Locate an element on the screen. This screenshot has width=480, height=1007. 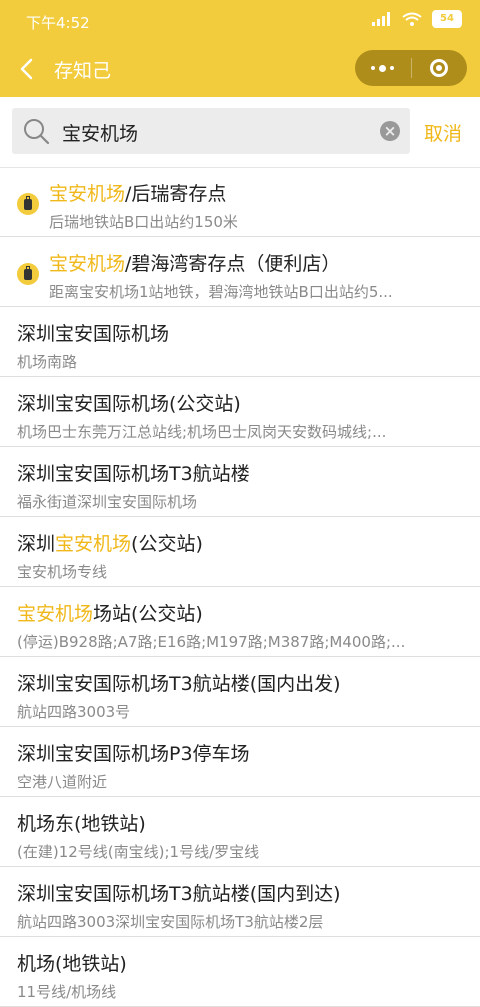
result-item: 深圳宝安国际机场机场南路 is located at coordinates (240, 342).